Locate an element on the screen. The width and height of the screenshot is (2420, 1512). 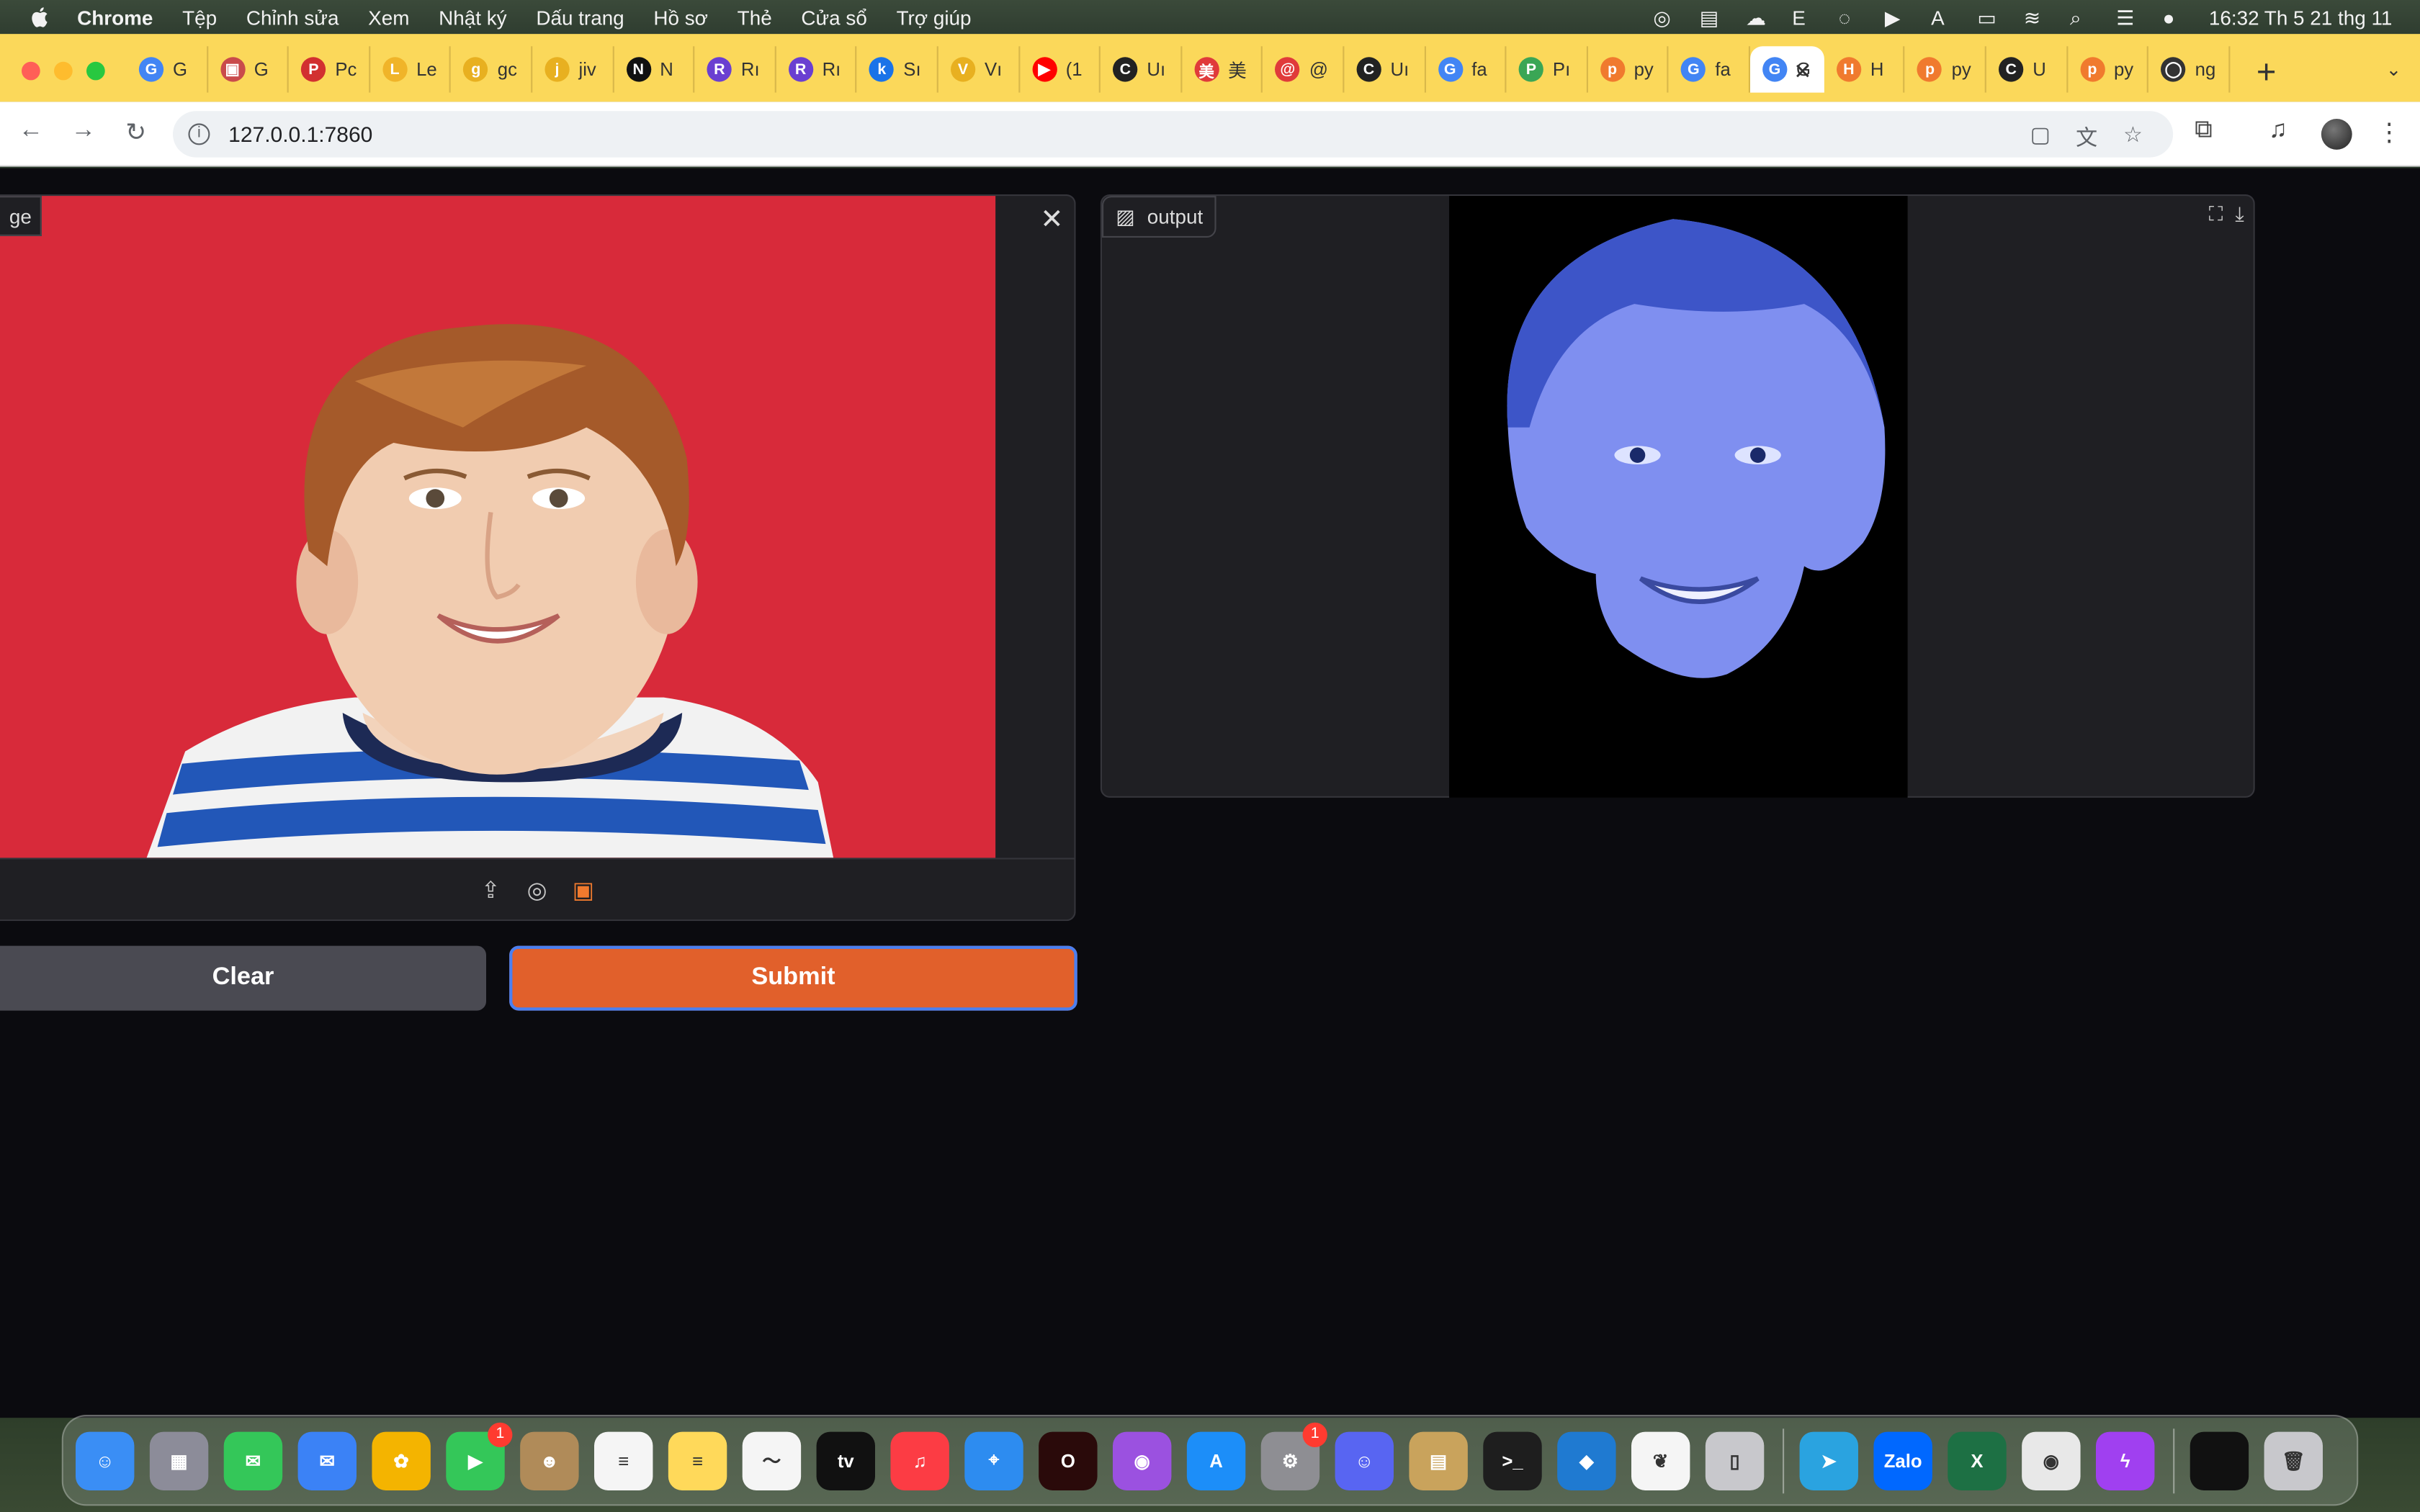
dock-app-trash: 🗑 is located at coordinates (2293, 1460).